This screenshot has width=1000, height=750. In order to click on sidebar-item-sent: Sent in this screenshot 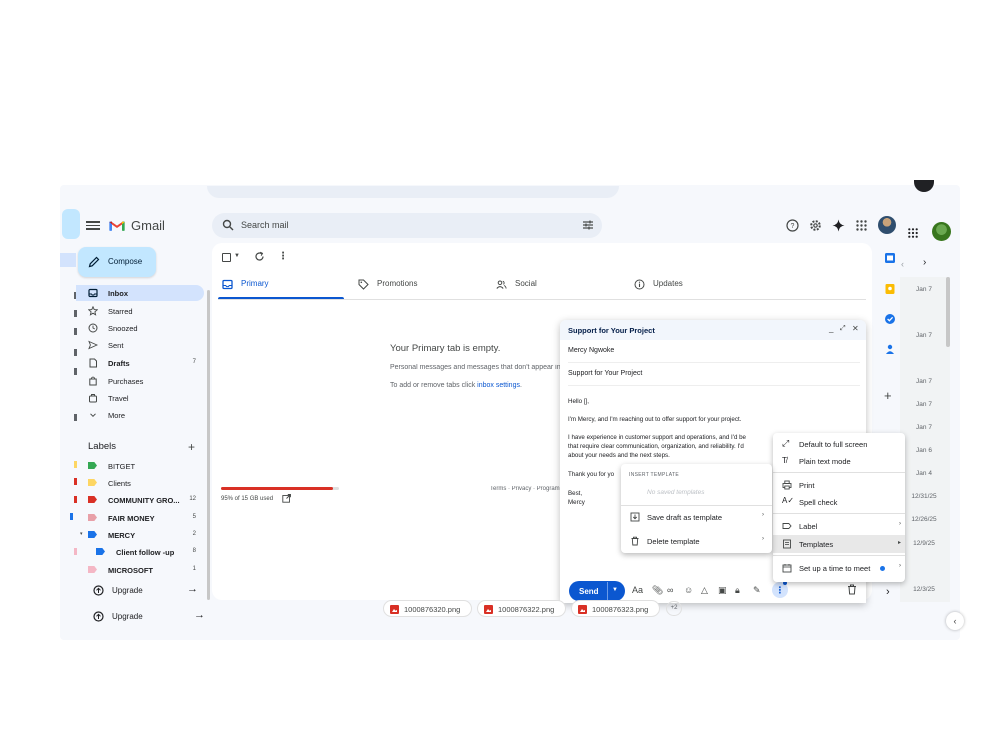, I will do `click(140, 345)`.